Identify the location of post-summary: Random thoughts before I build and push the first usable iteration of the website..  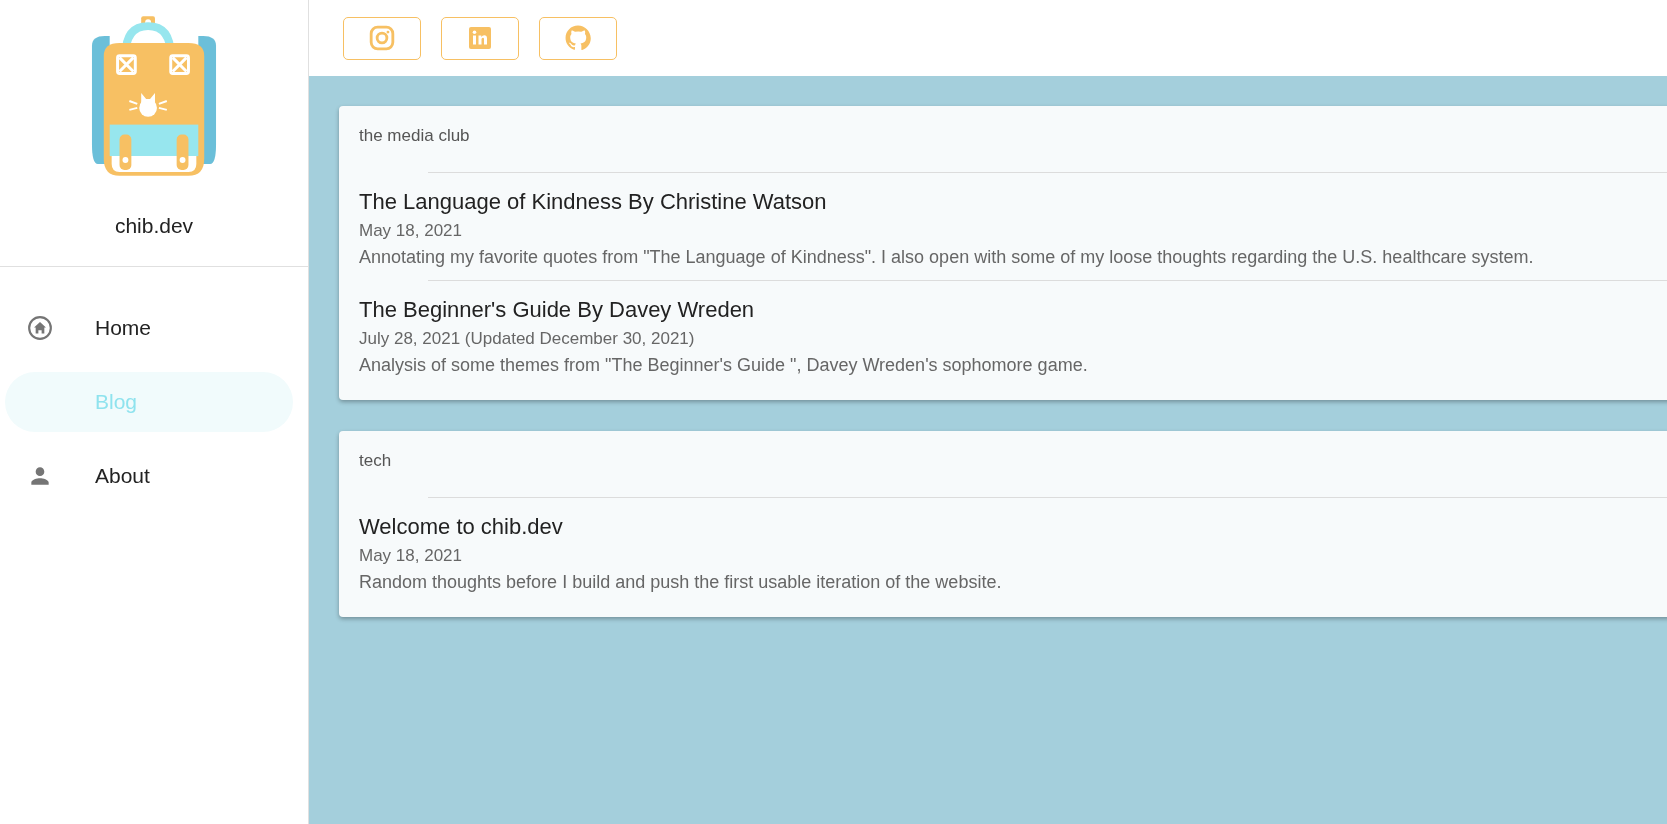
(681, 582).